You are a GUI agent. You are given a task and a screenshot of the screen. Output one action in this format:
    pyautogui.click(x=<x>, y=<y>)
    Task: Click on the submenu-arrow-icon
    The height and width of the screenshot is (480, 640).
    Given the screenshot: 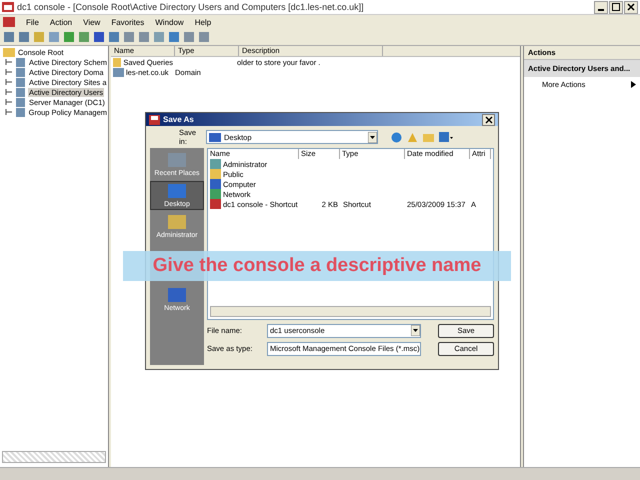 What is the action you would take?
    pyautogui.click(x=633, y=84)
    